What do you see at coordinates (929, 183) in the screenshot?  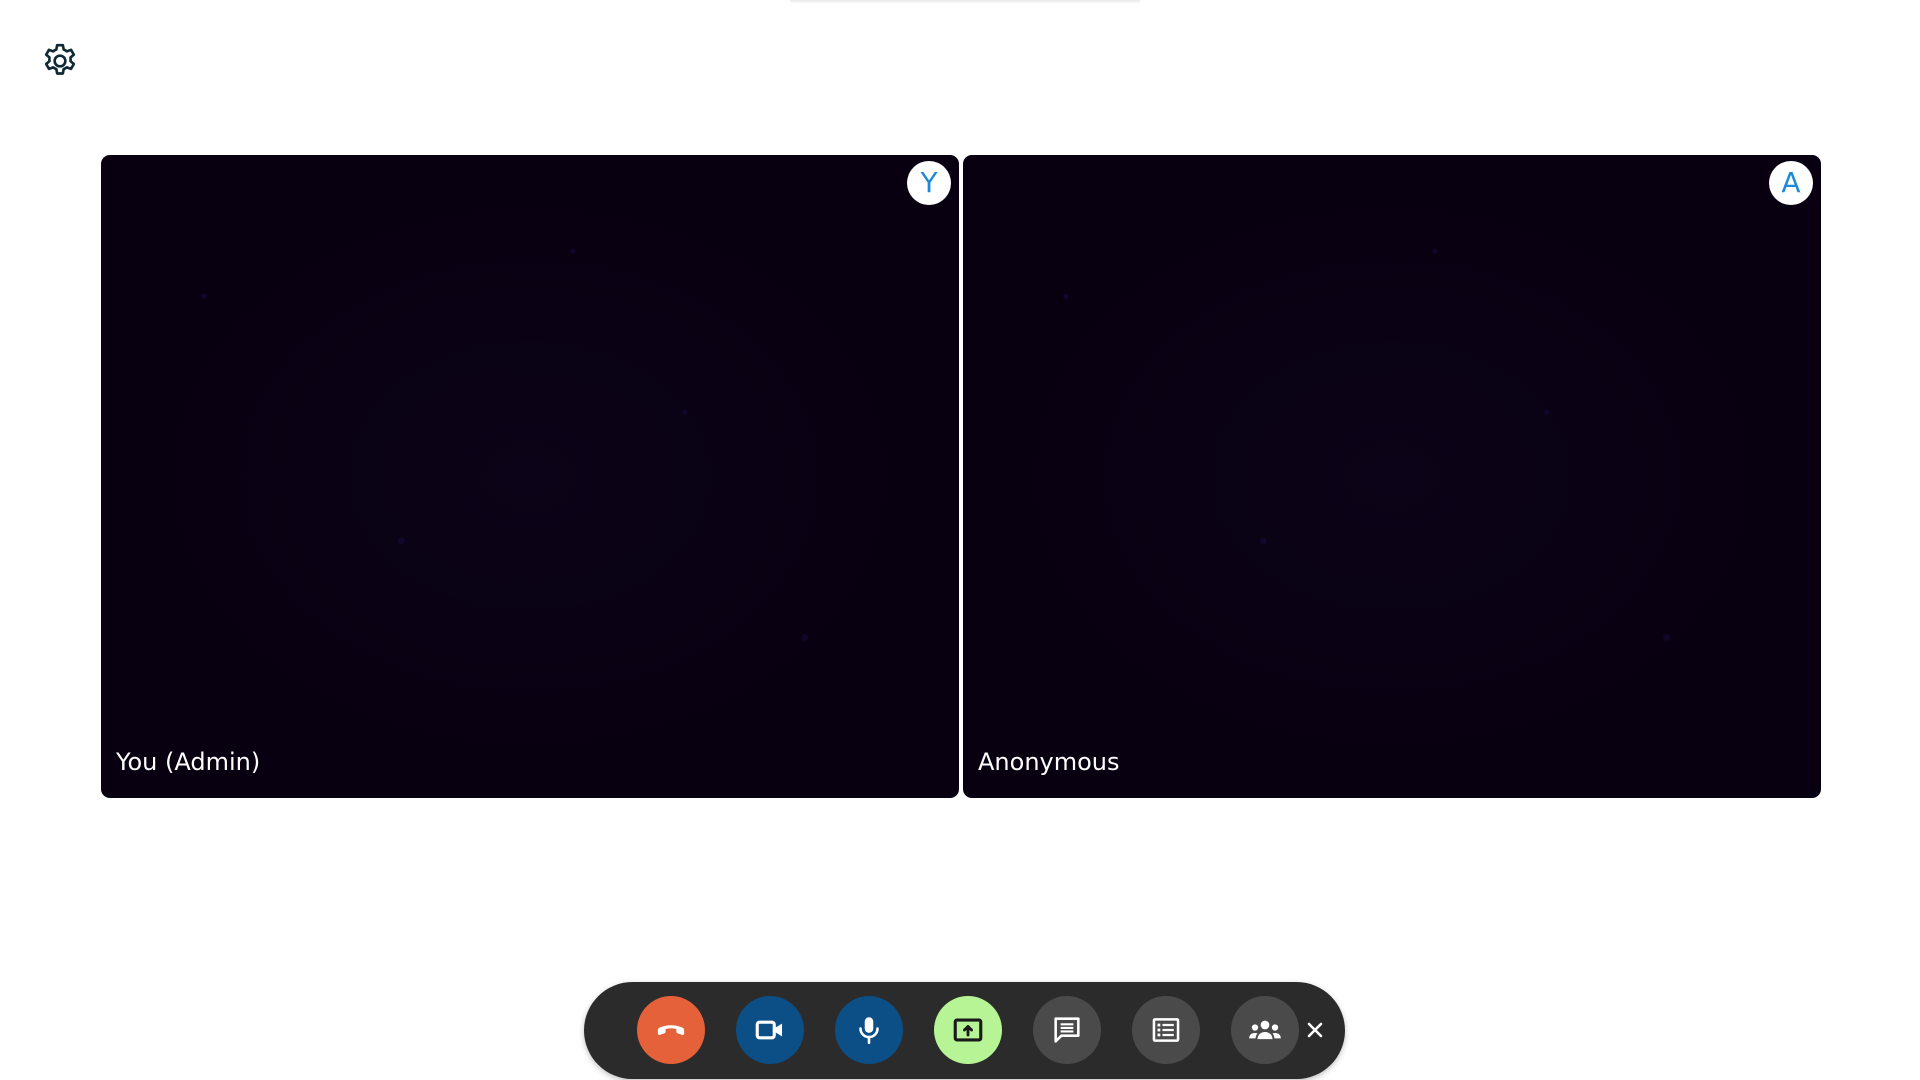 I see `participant-avatar: Y` at bounding box center [929, 183].